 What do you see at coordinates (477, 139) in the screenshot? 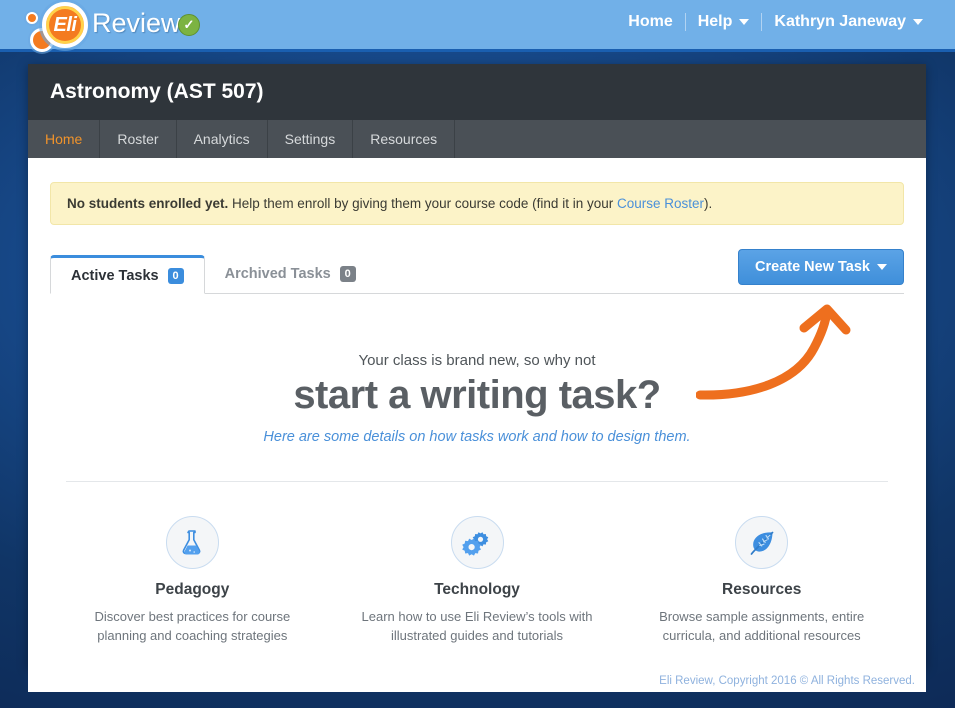
I see `course-navigation-tabs: Home Roster Analytics Settings Resources` at bounding box center [477, 139].